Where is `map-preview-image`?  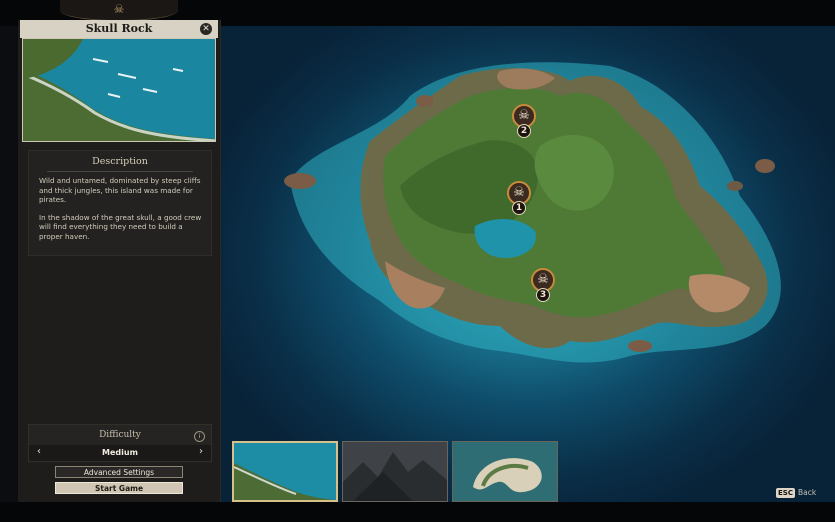
map-preview-image is located at coordinates (119, 90).